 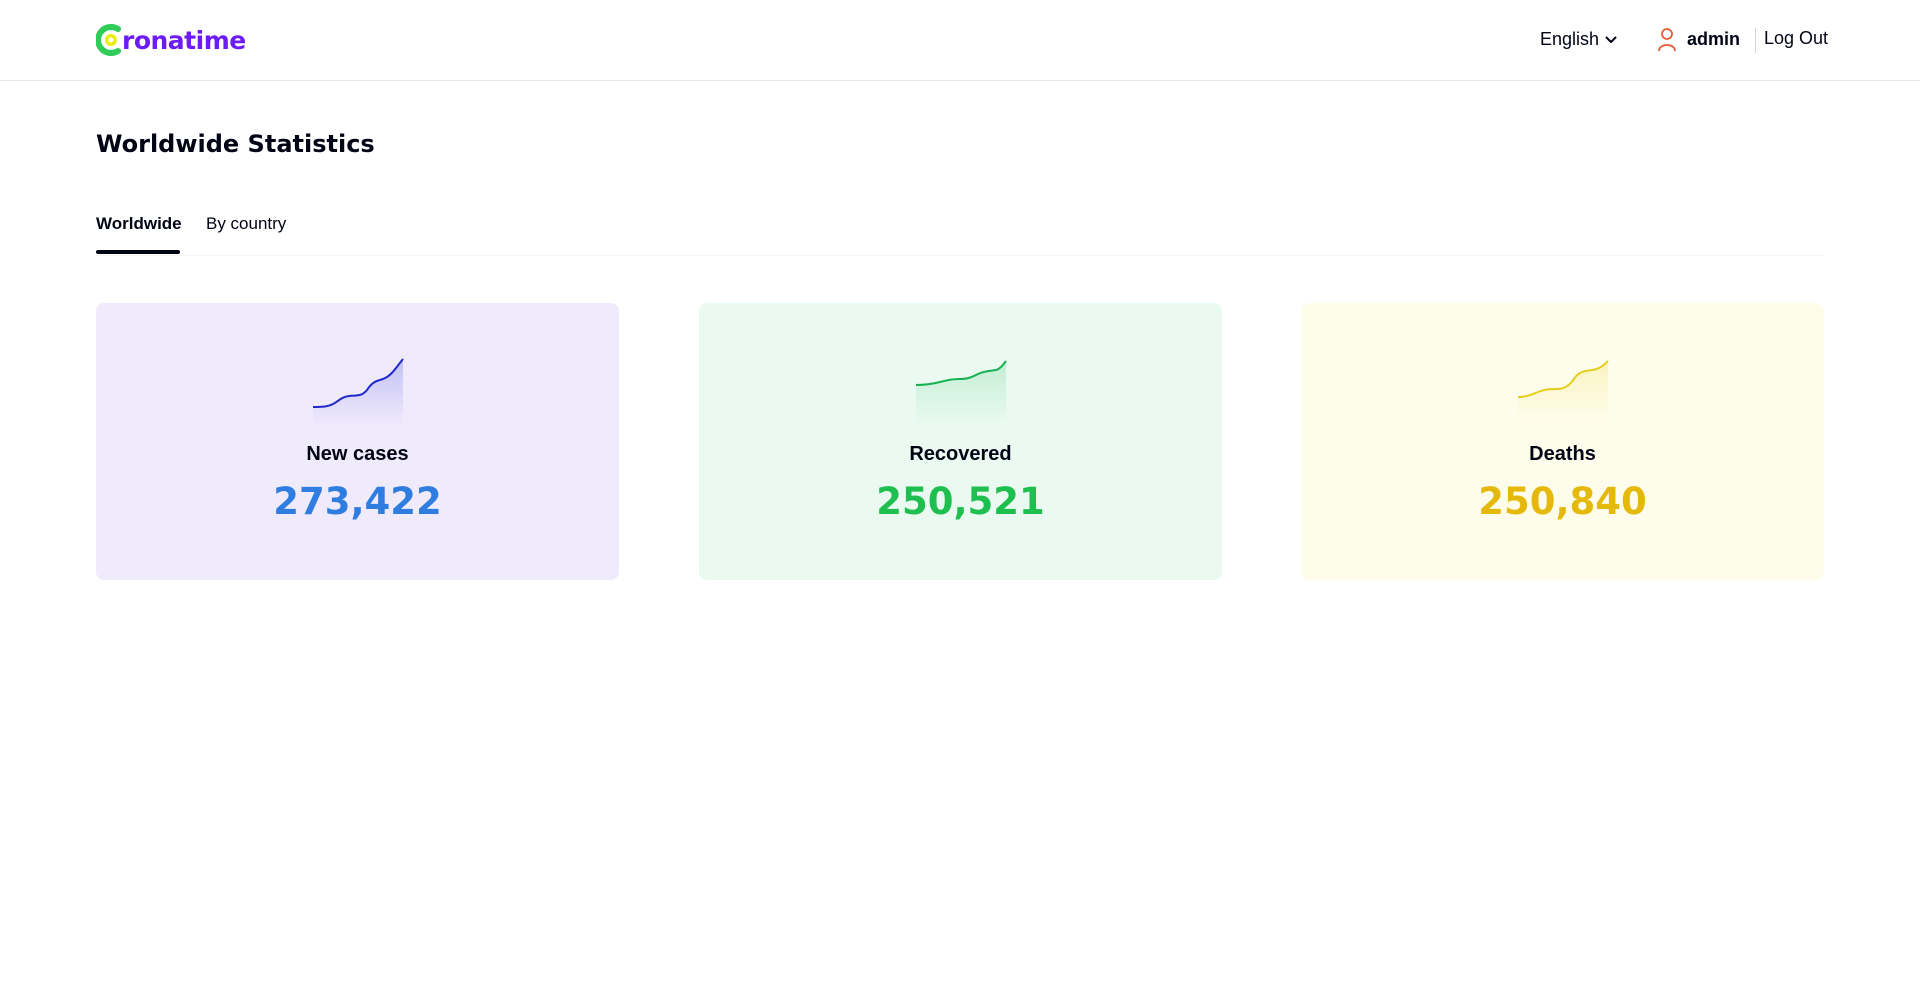 I want to click on language-select: English, so click(x=1578, y=39).